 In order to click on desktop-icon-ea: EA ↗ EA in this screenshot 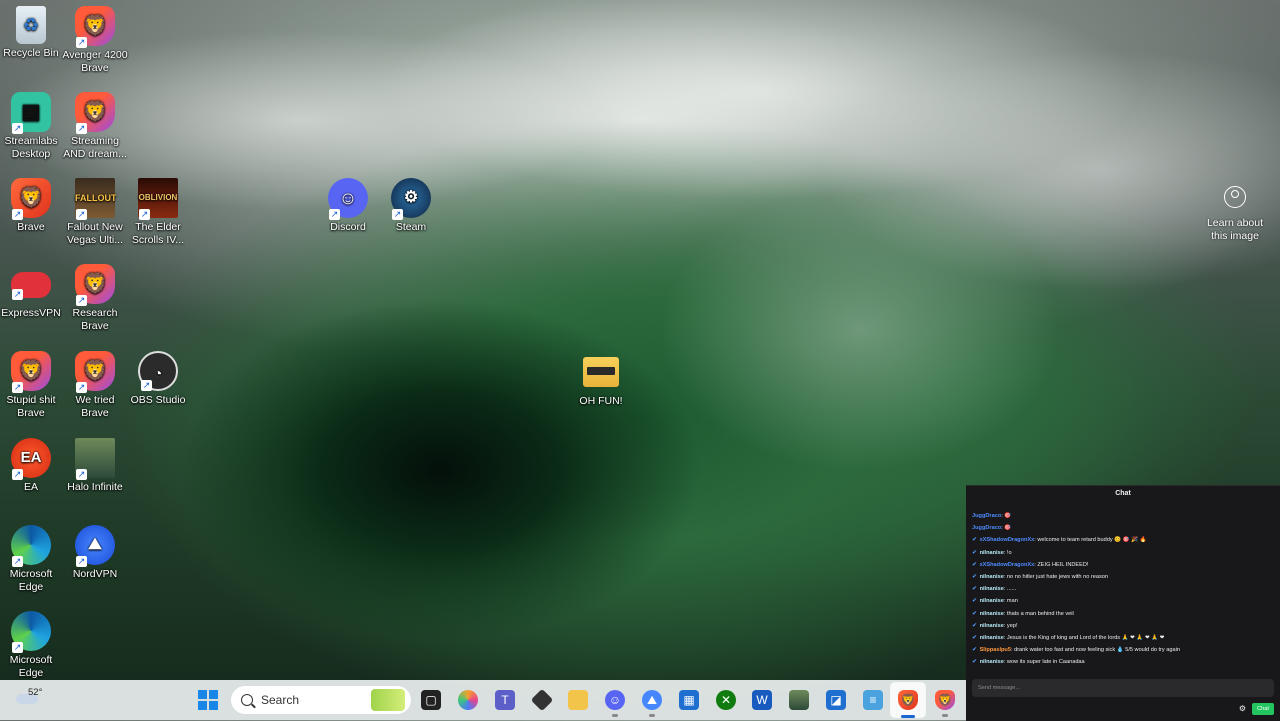, I will do `click(32, 466)`.